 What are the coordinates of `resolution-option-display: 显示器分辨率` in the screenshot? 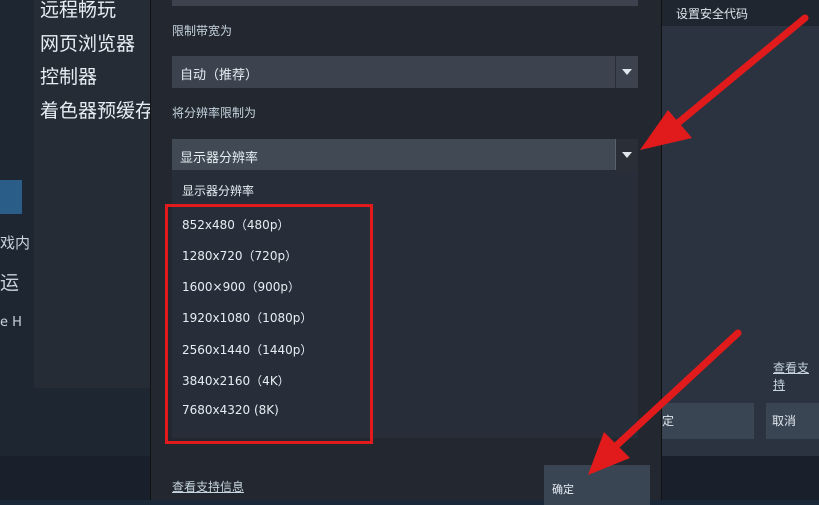 It's located at (218, 190).